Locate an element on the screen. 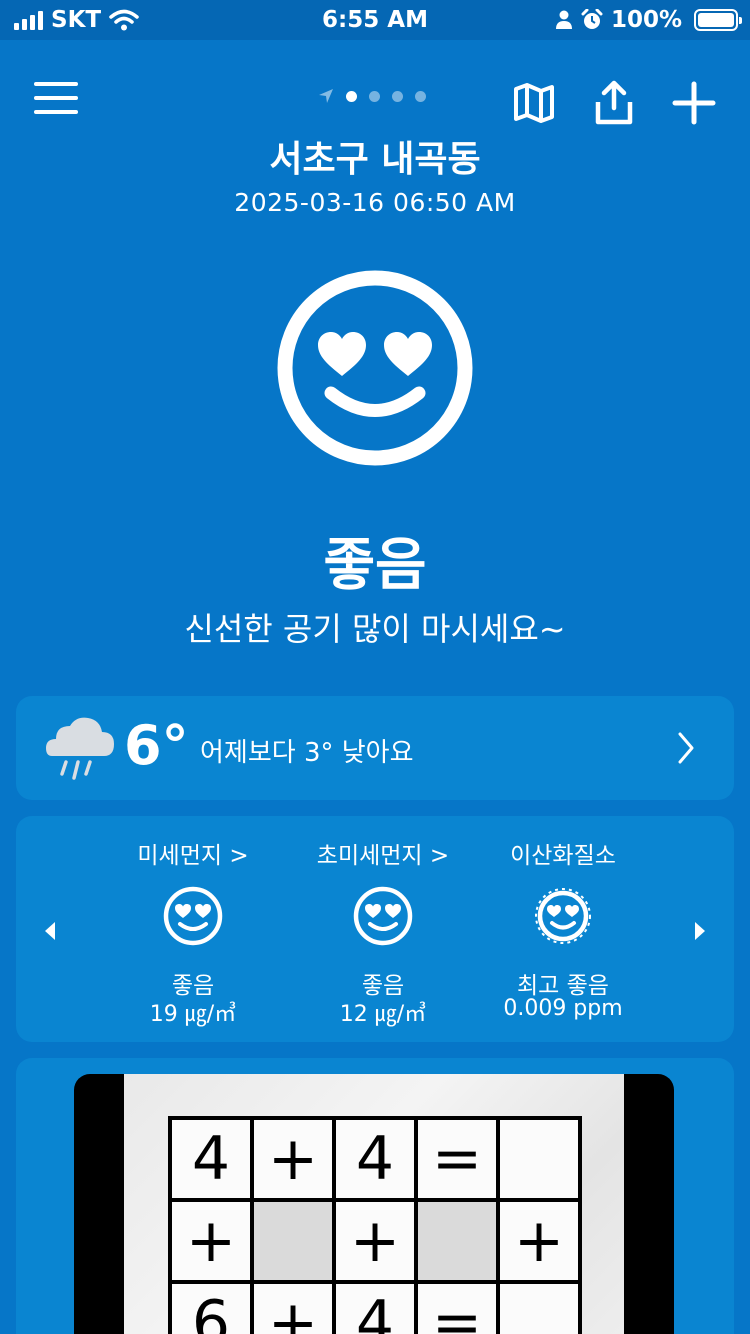 This screenshot has height=1334, width=750. pm25-label: 초미세먼지 > is located at coordinates (383, 853).